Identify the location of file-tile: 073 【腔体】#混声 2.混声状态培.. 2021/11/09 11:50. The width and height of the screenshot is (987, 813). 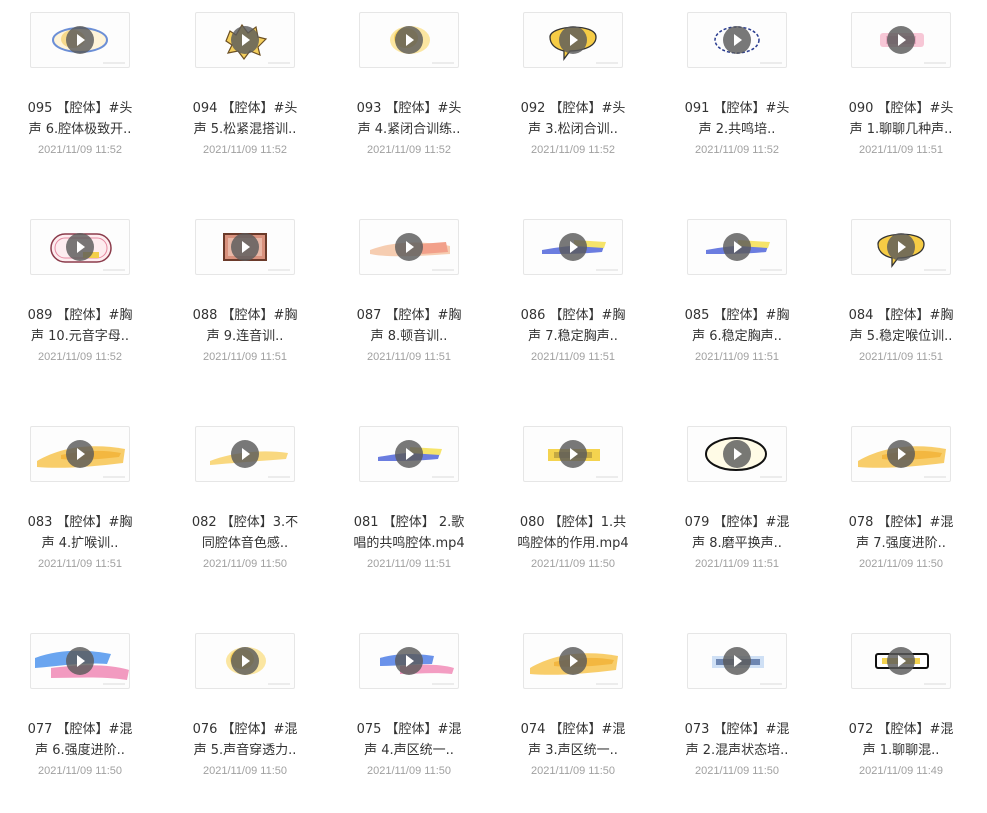
(737, 723).